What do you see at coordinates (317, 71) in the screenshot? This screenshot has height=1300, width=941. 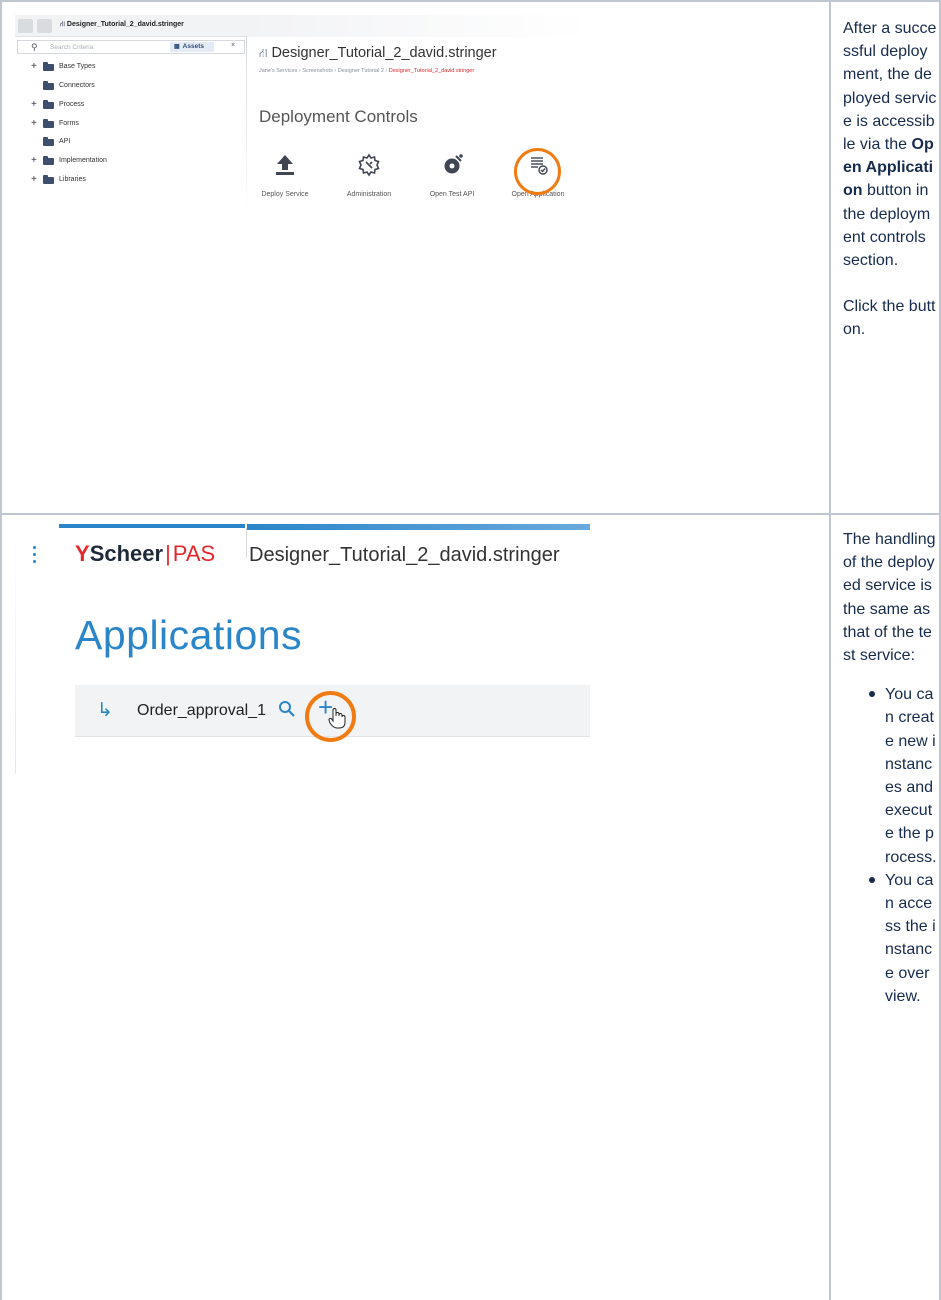 I see `breadcrumb-item: Screenshots` at bounding box center [317, 71].